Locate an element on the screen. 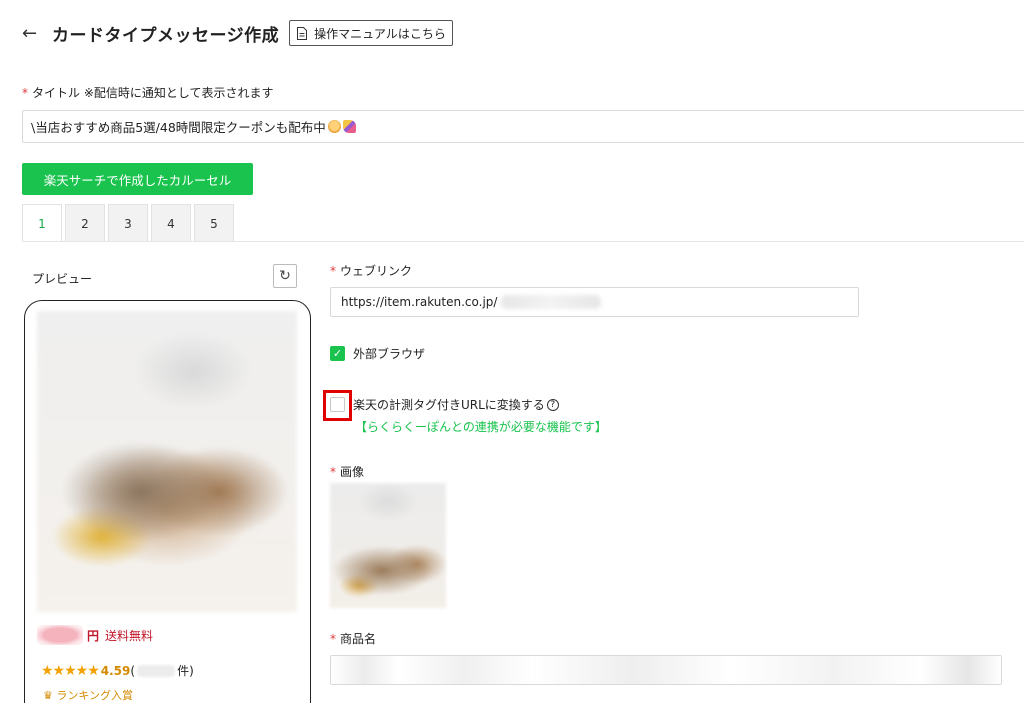  external-browser-row: ✓ 外部ブラウザ is located at coordinates (377, 353).